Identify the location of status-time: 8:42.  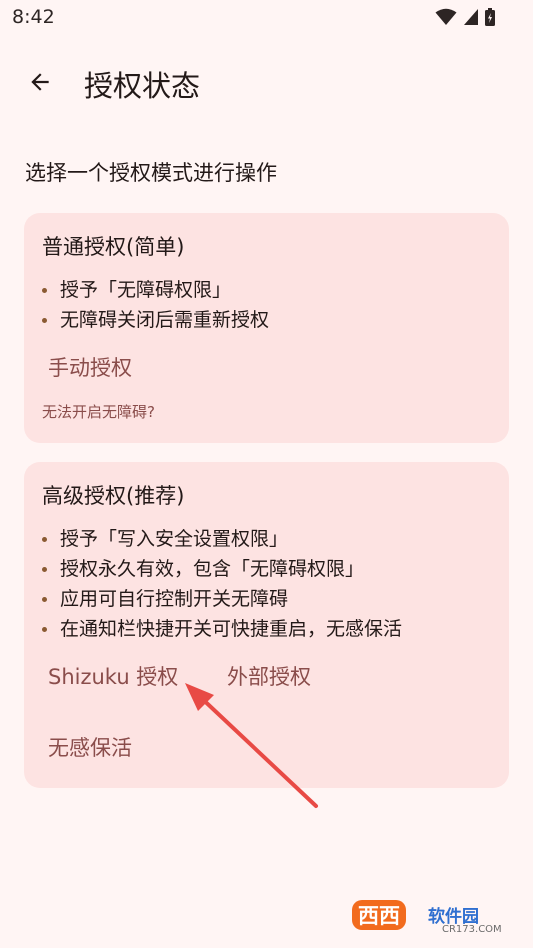
(33, 17).